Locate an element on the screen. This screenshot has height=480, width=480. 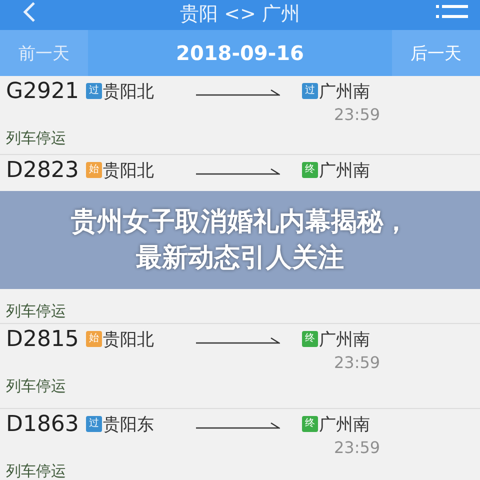
route-title: 贵阳 <> 广州 is located at coordinates (240, 14).